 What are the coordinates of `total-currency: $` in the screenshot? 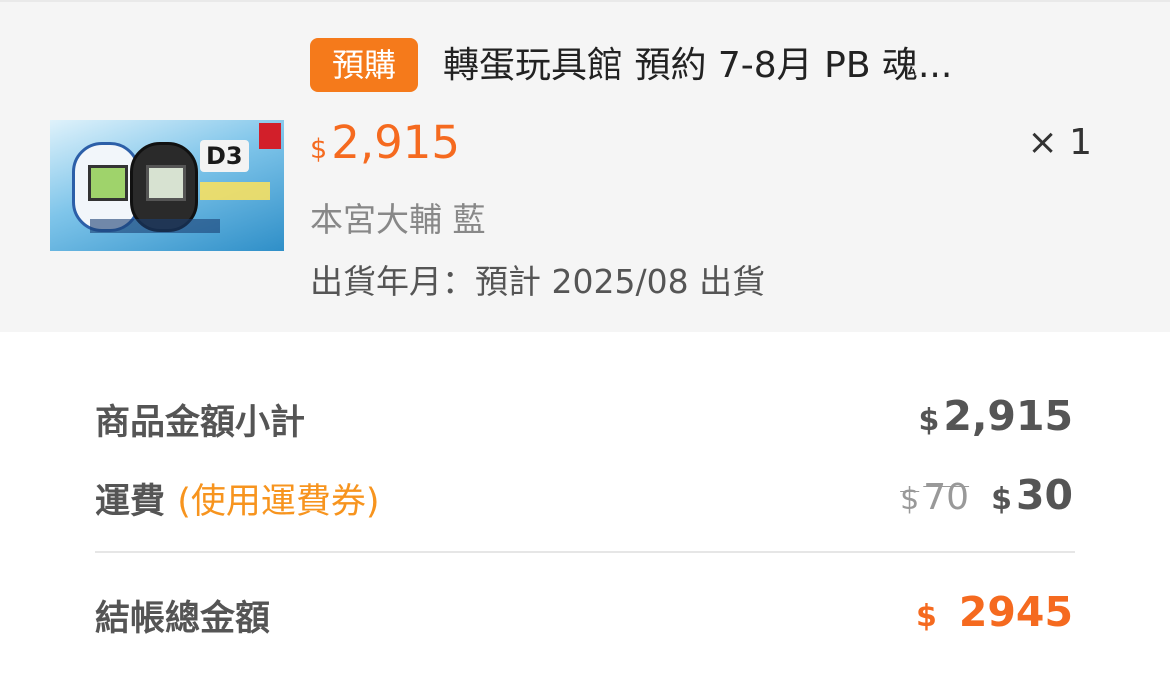 It's located at (926, 616).